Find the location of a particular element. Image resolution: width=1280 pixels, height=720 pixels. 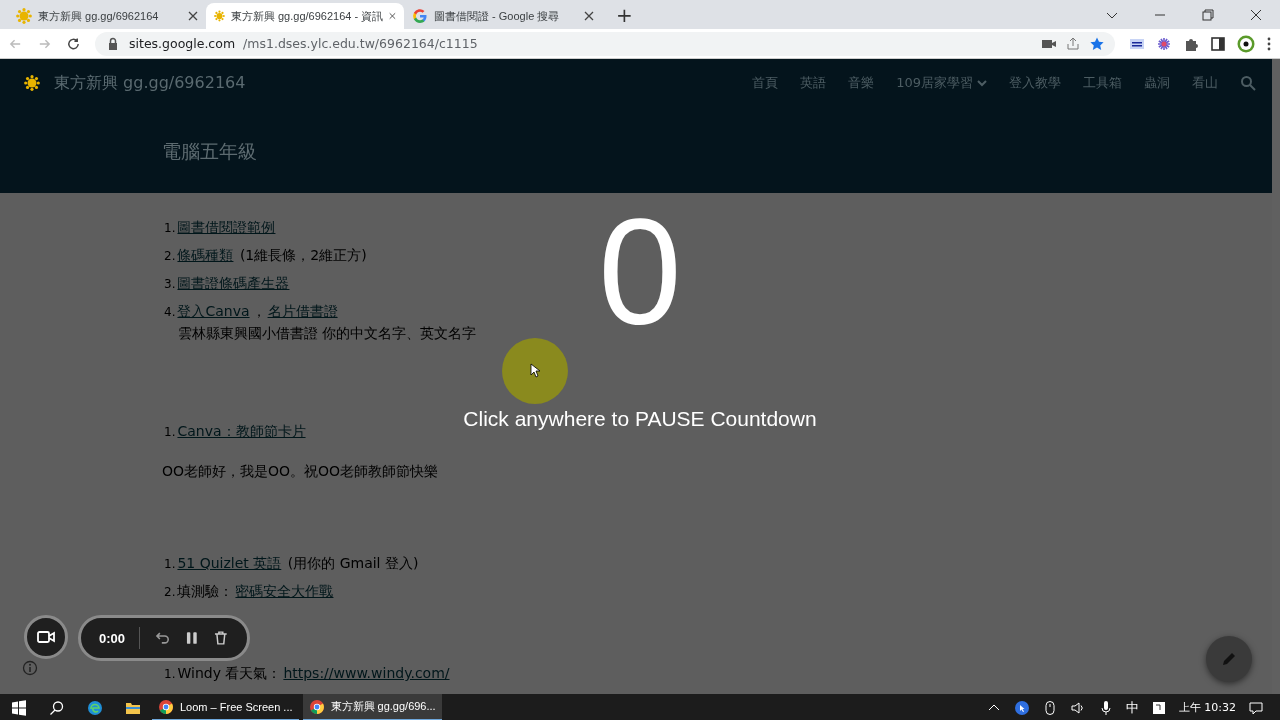

undo-icon is located at coordinates (162, 638).